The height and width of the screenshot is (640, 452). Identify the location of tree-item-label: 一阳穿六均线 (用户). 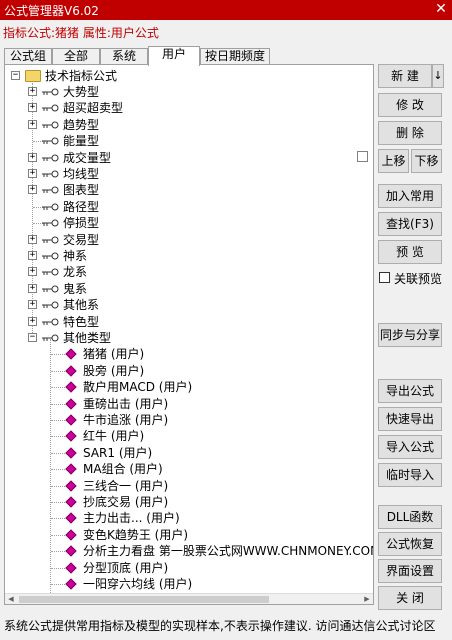
(138, 584).